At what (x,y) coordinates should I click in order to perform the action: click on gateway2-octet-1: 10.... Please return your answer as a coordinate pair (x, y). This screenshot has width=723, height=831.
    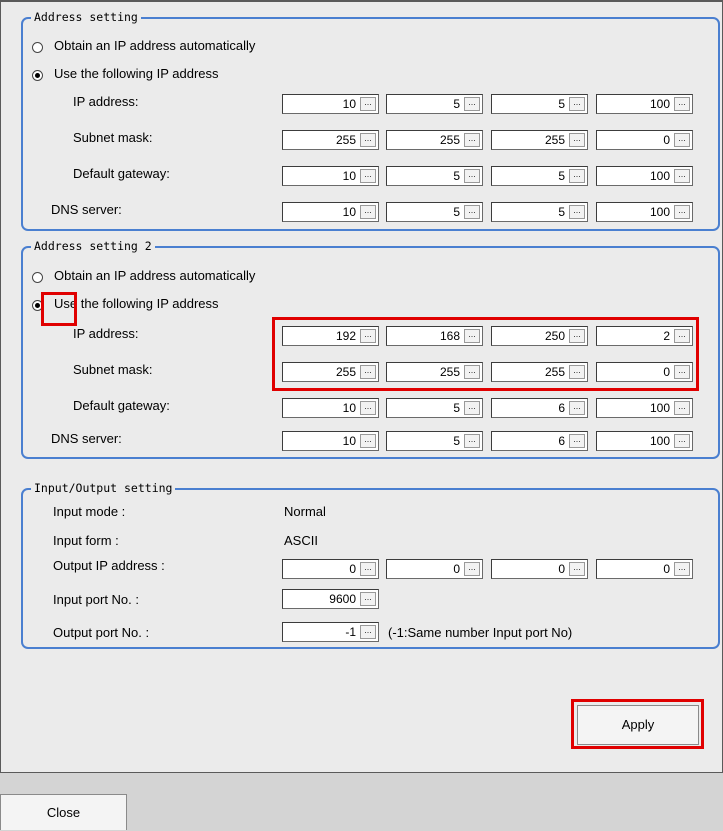
    Looking at the image, I should click on (330, 408).